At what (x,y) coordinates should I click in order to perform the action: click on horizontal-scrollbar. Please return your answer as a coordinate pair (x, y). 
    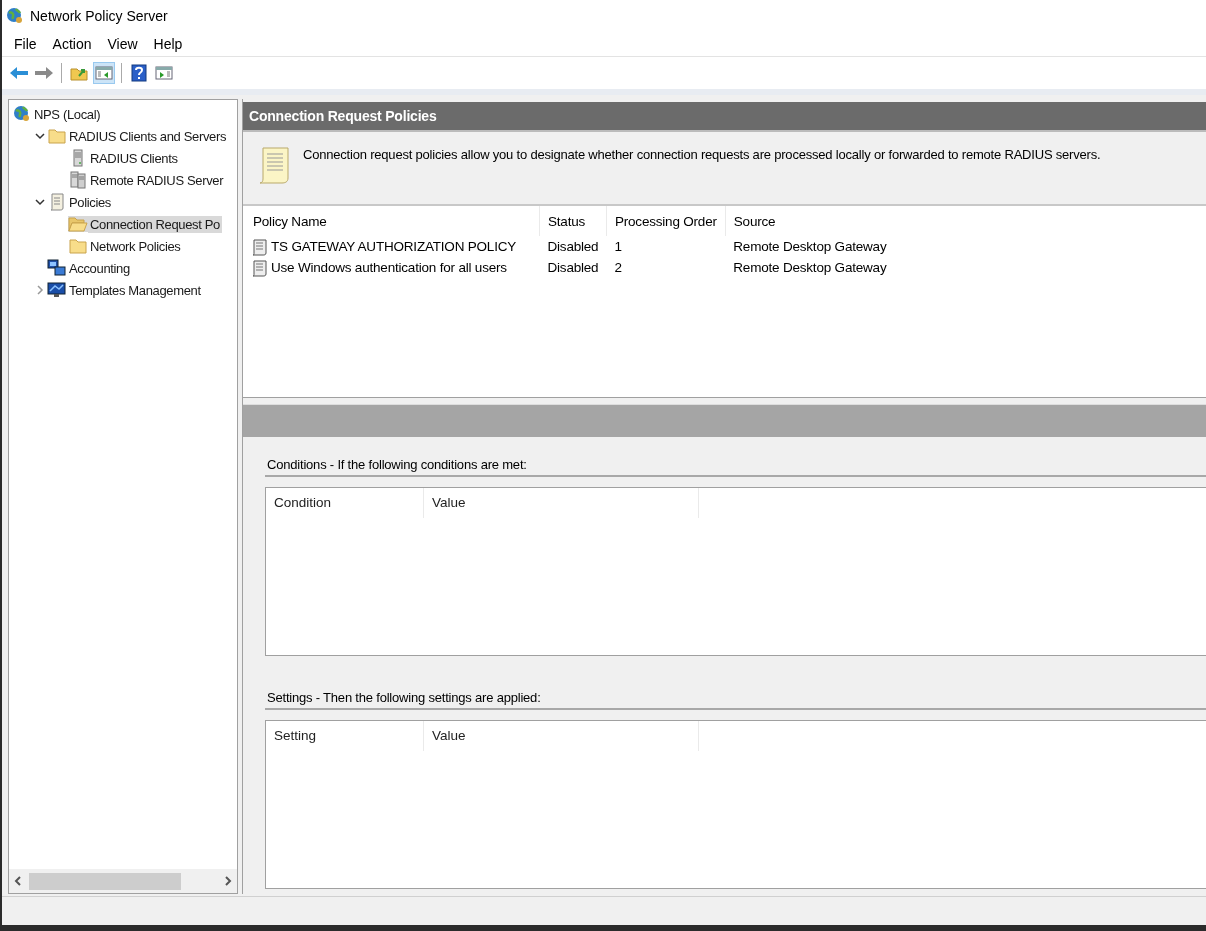
    Looking at the image, I should click on (123, 880).